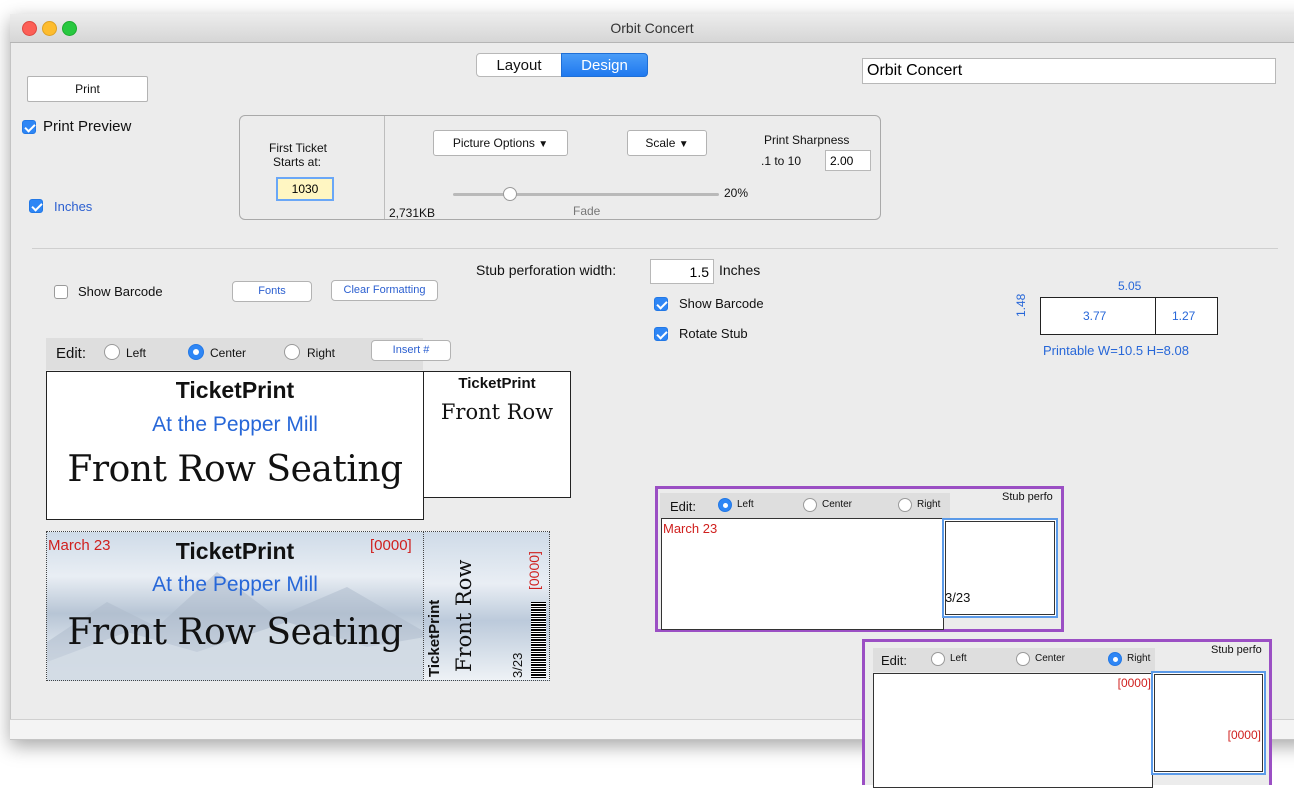 The image size is (1294, 788). Describe the element at coordinates (298, 148) in the screenshot. I see `first-ticket-label-1: First Ticket` at that location.